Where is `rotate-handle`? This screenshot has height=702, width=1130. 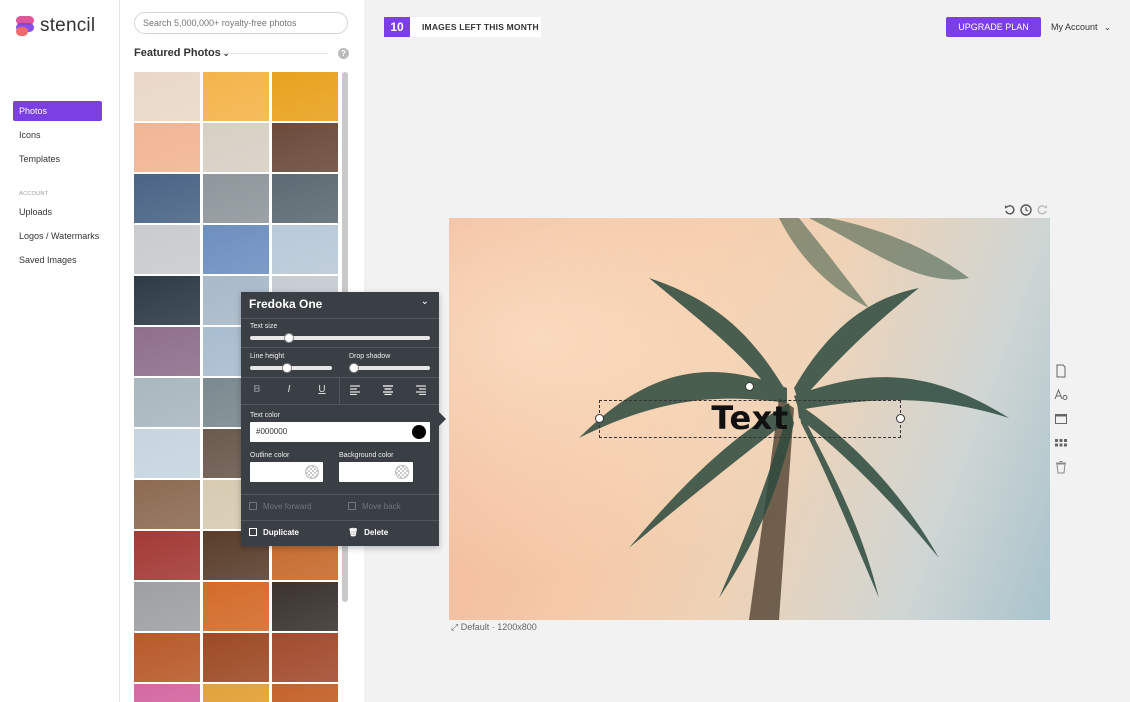 rotate-handle is located at coordinates (749, 386).